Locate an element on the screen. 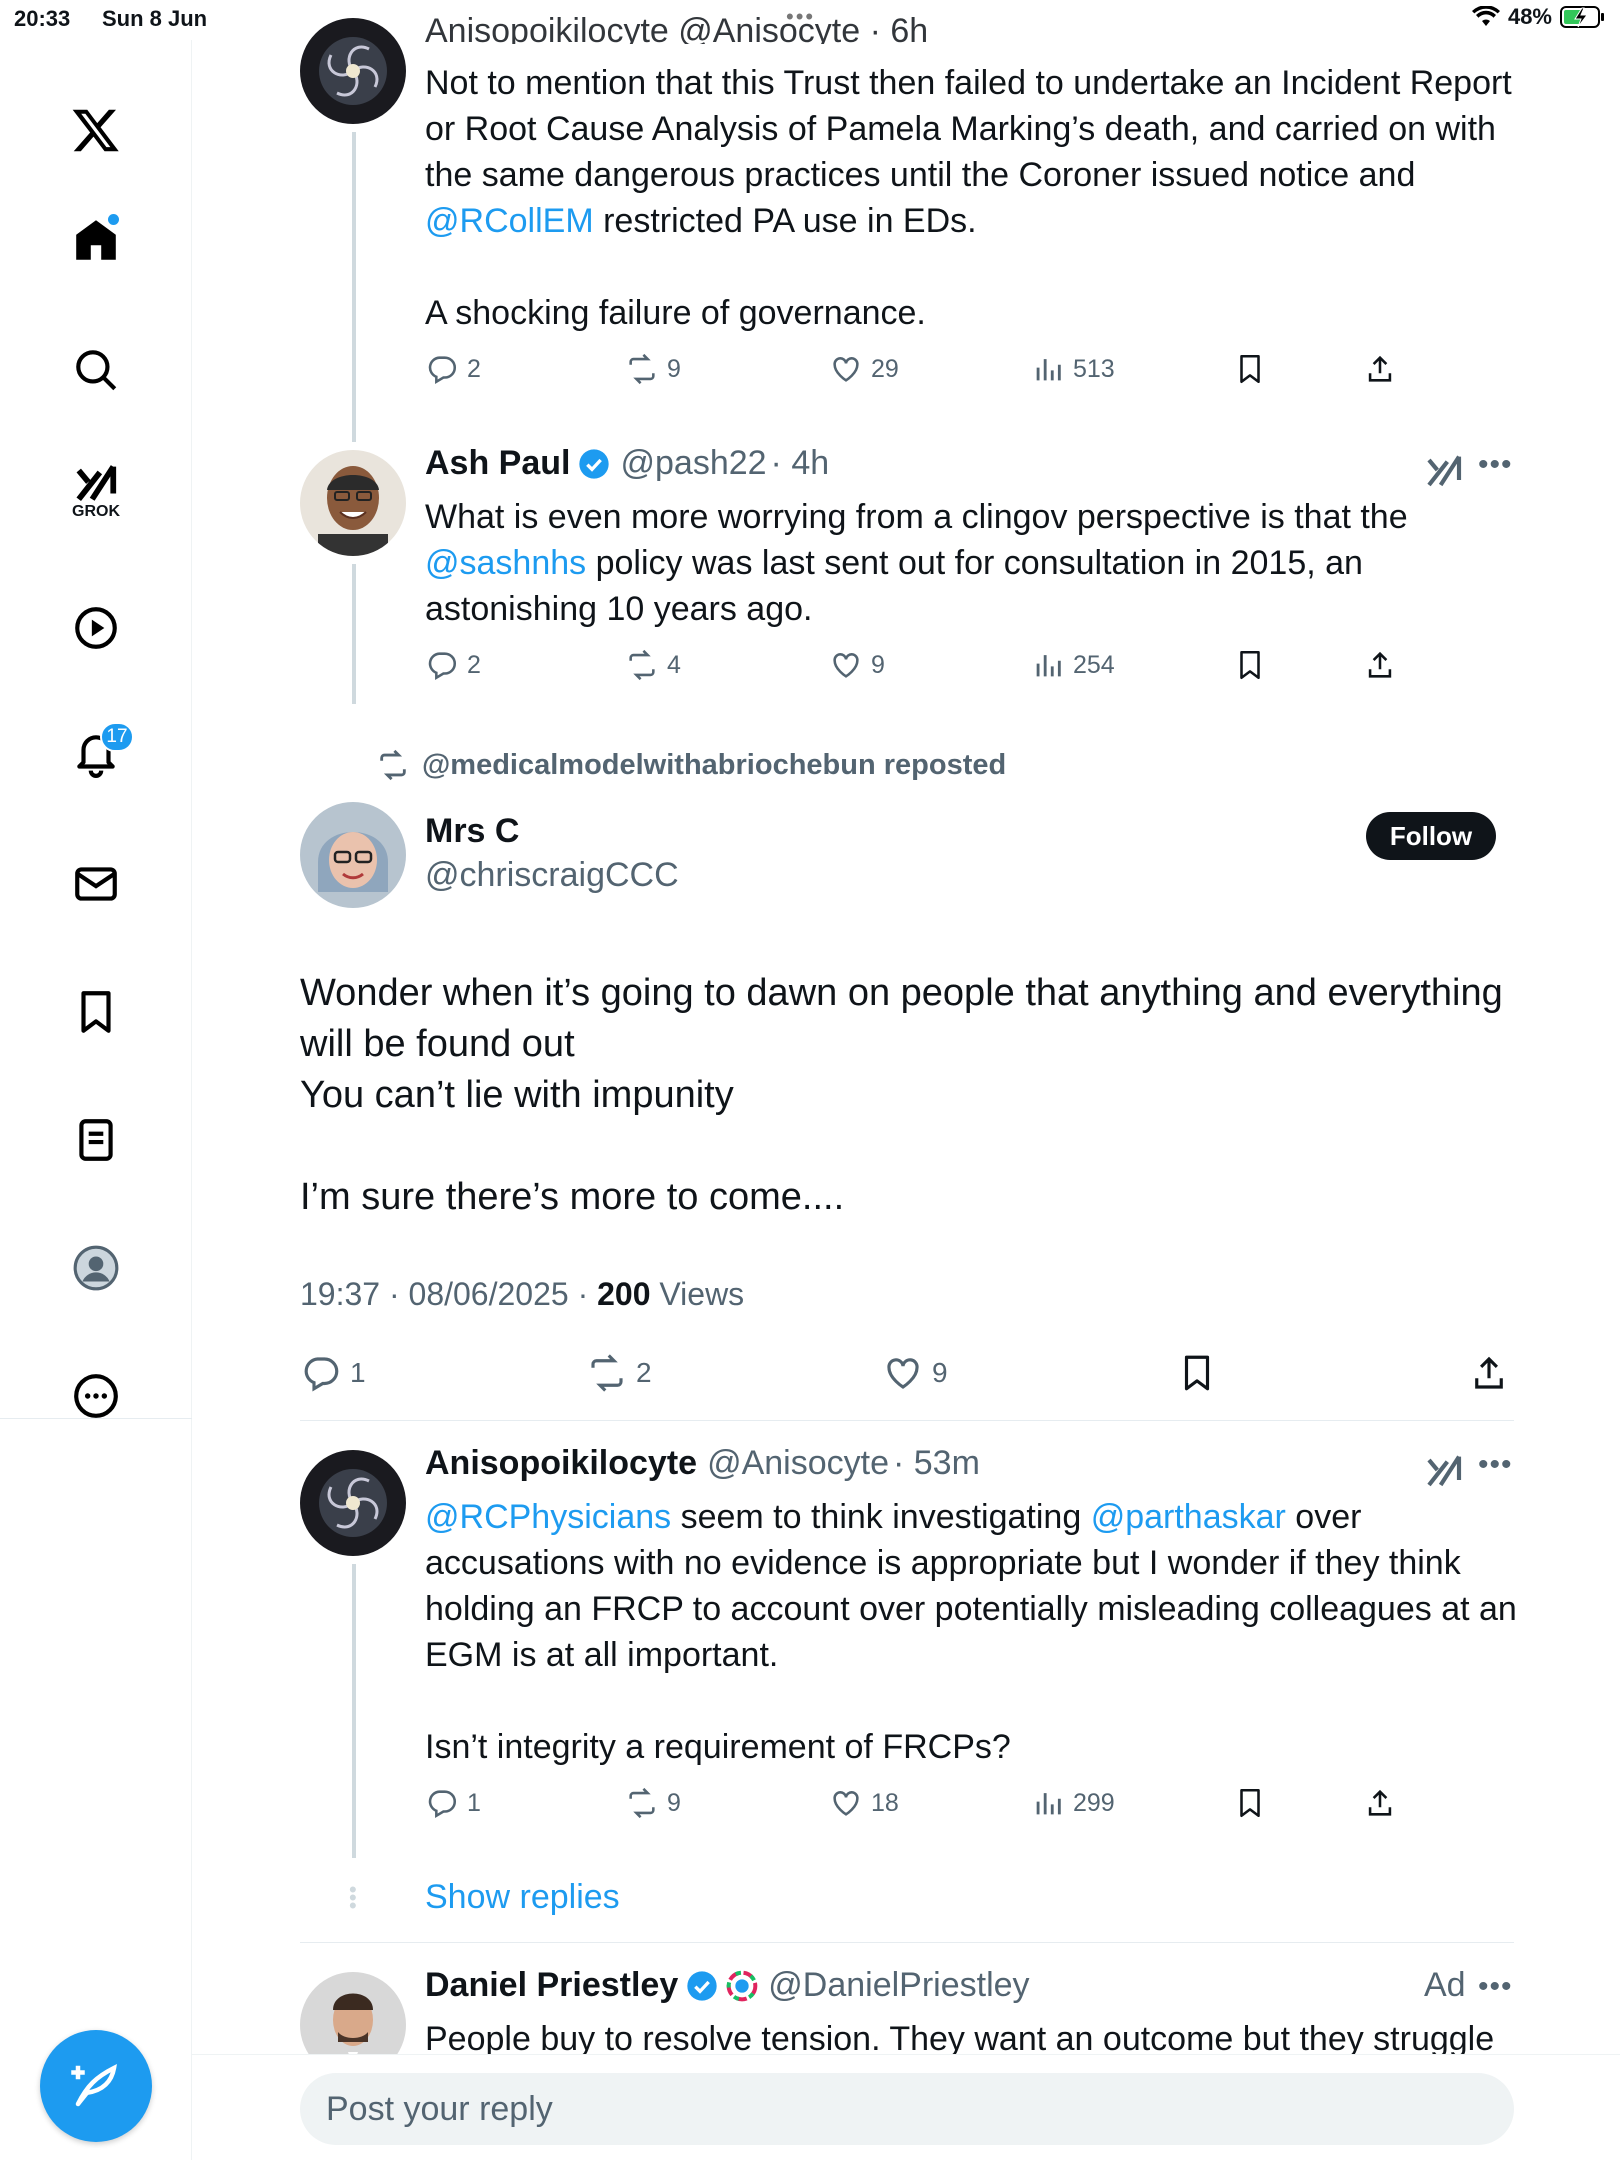 The width and height of the screenshot is (1620, 2160). like-button: 18 is located at coordinates (864, 1803).